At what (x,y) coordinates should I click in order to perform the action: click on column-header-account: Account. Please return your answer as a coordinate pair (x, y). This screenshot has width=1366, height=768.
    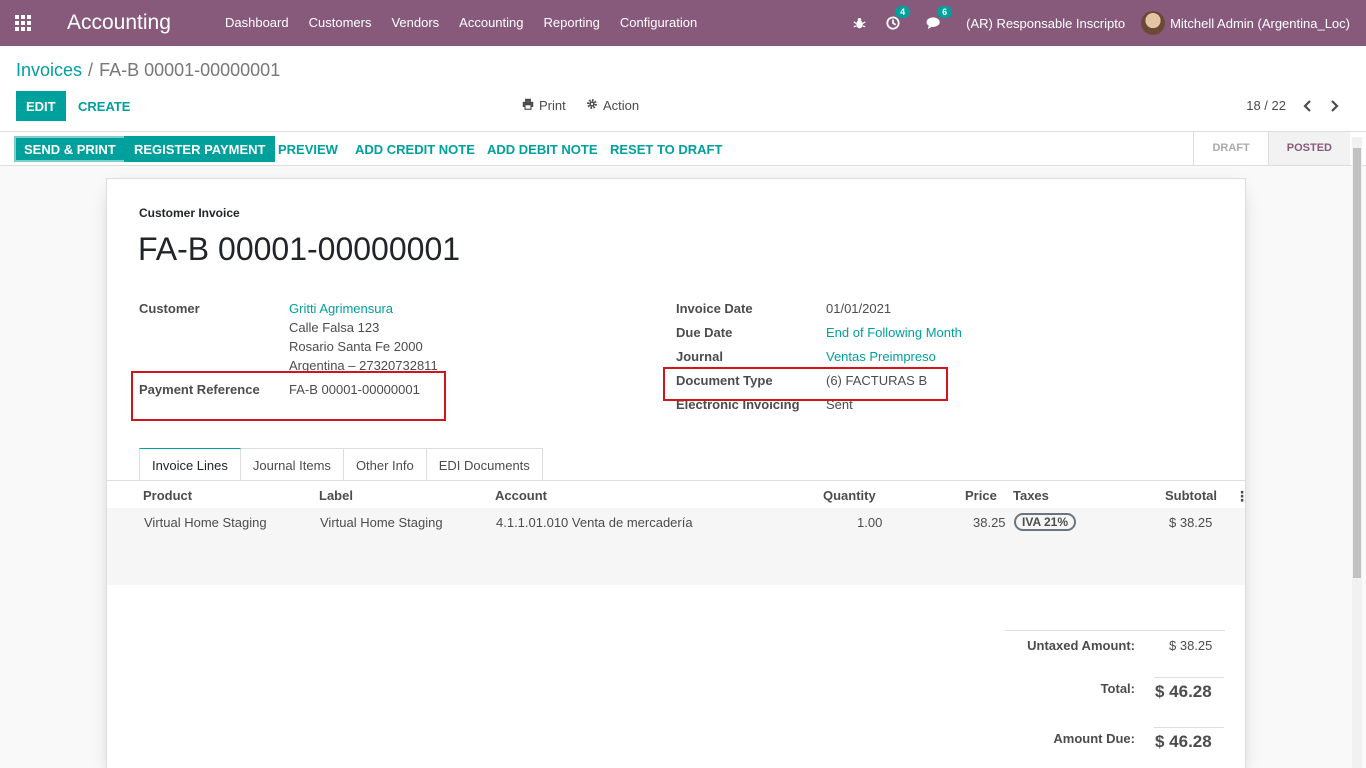
    Looking at the image, I should click on (521, 495).